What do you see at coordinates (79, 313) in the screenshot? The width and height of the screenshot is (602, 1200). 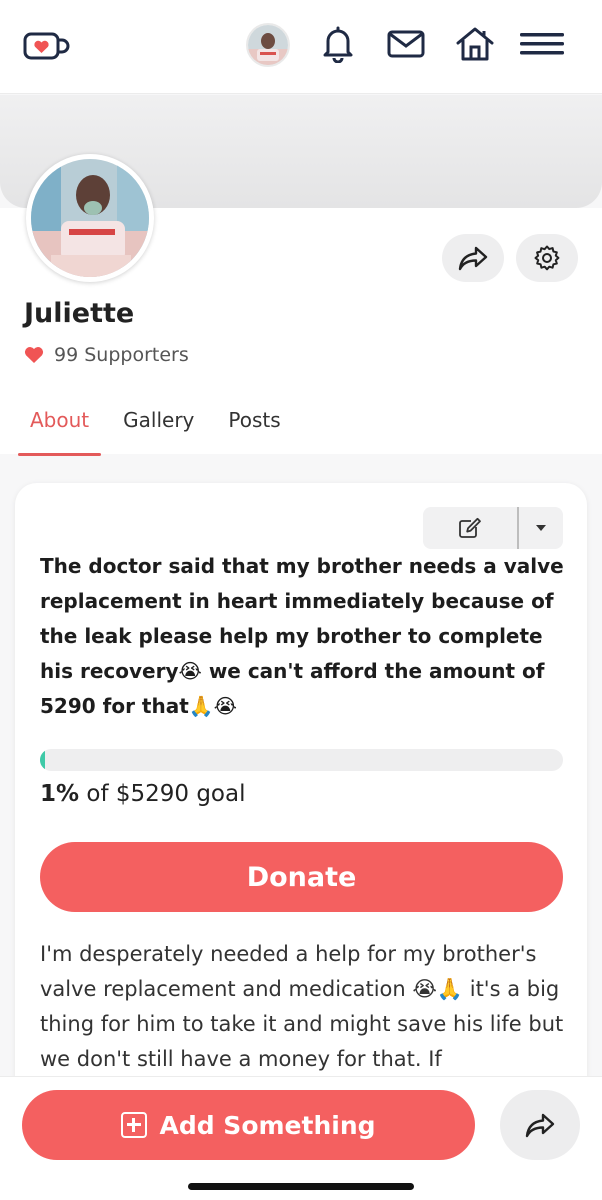 I see `profile-name: Juliette` at bounding box center [79, 313].